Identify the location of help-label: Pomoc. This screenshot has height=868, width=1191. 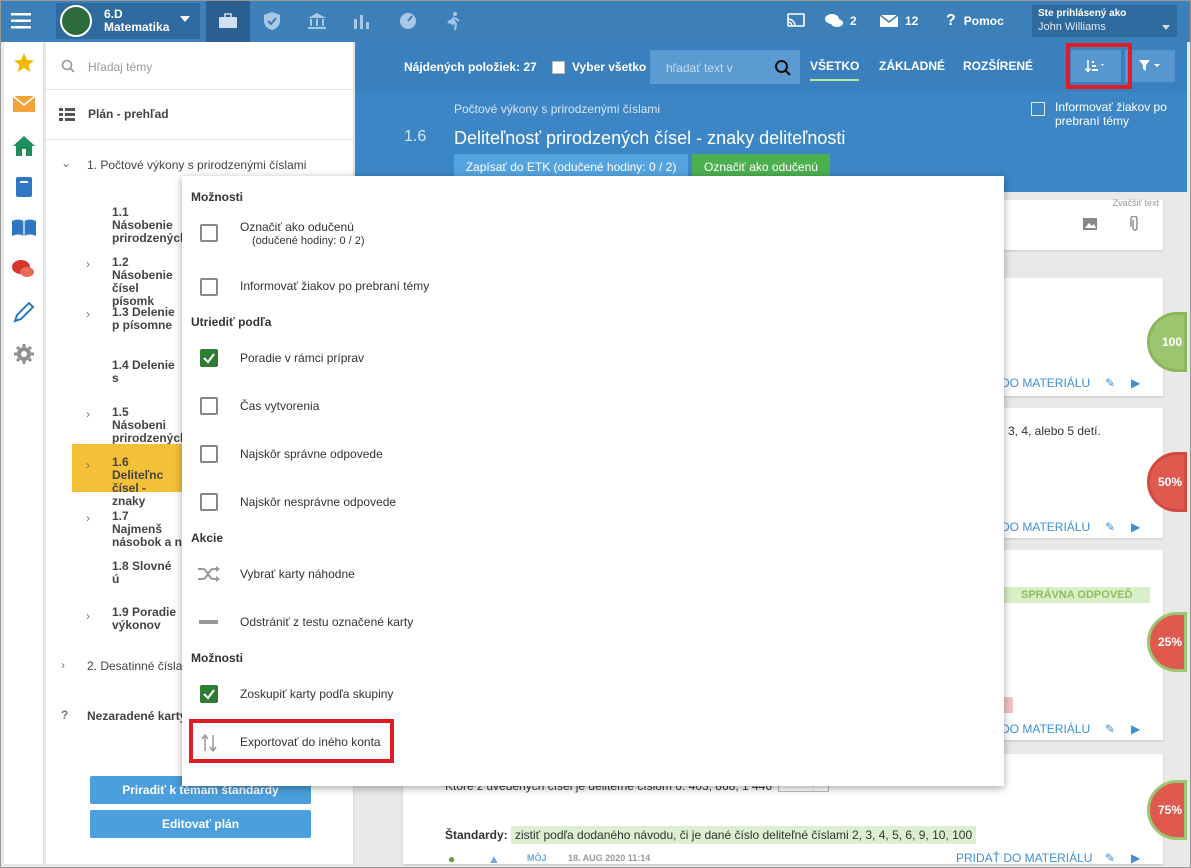
(983, 21).